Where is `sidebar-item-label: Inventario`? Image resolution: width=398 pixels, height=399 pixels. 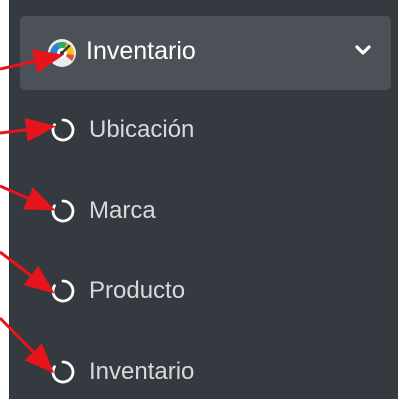
sidebar-item-label: Inventario is located at coordinates (141, 51).